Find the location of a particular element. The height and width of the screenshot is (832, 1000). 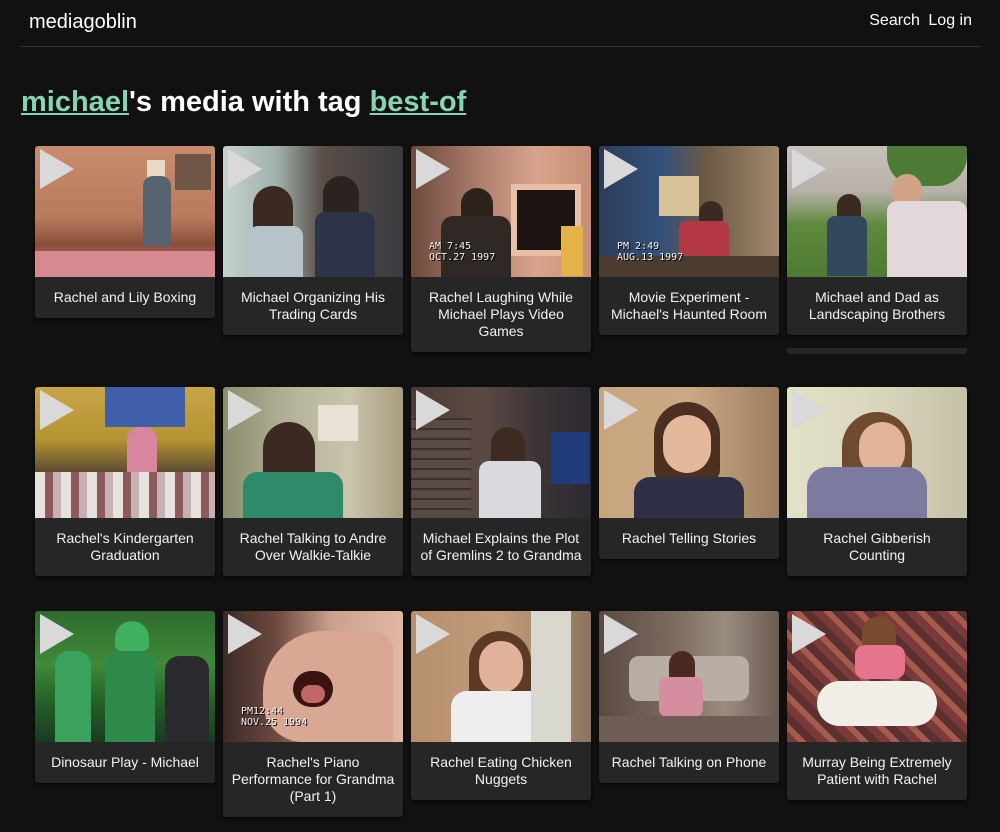

site-logo: mediagoblin is located at coordinates (83, 22).